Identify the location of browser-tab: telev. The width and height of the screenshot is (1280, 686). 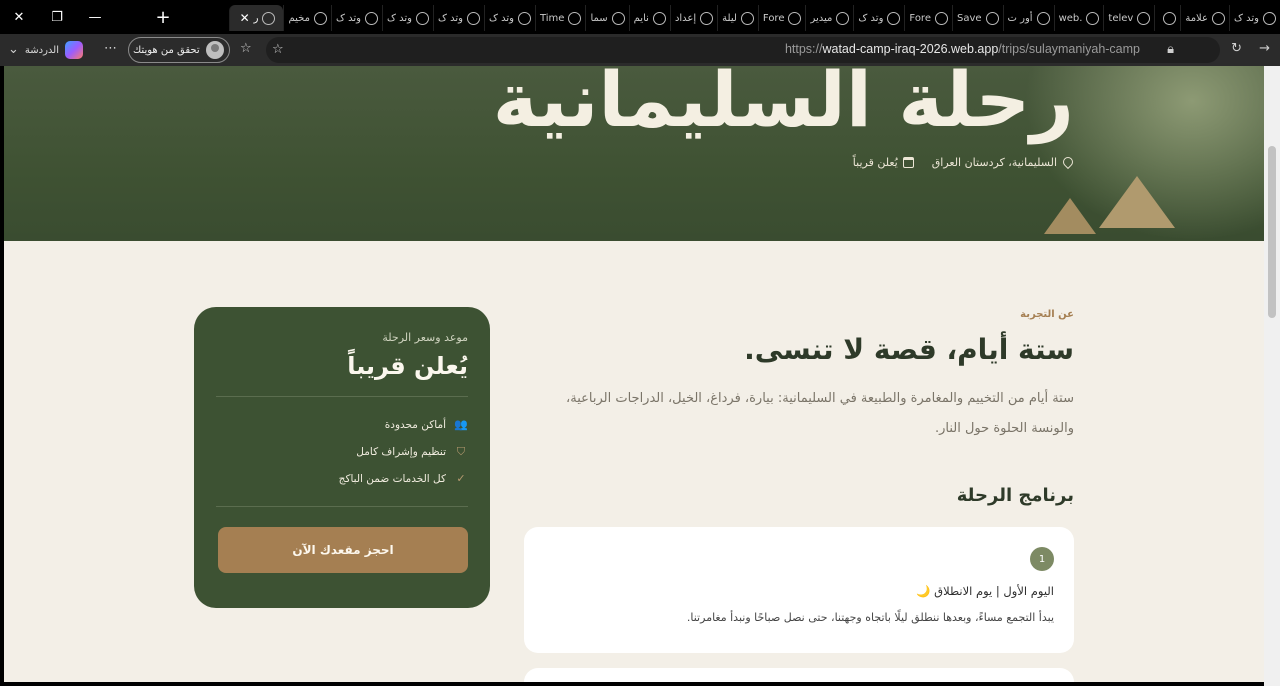
(1128, 18).